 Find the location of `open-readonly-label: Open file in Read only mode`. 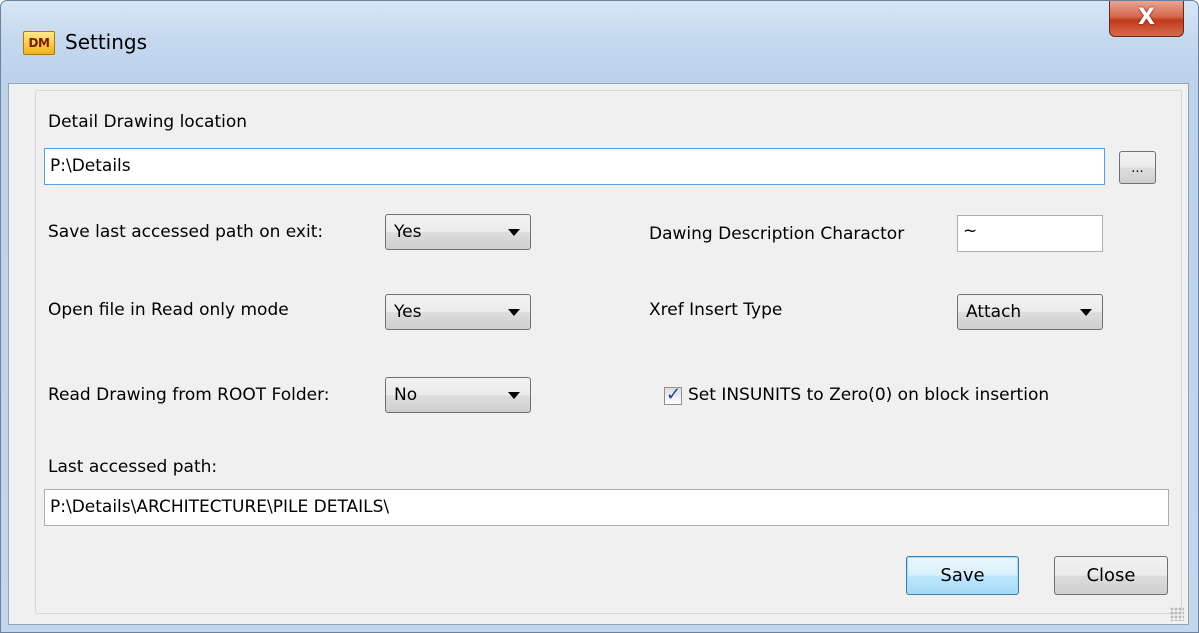

open-readonly-label: Open file in Read only mode is located at coordinates (168, 310).